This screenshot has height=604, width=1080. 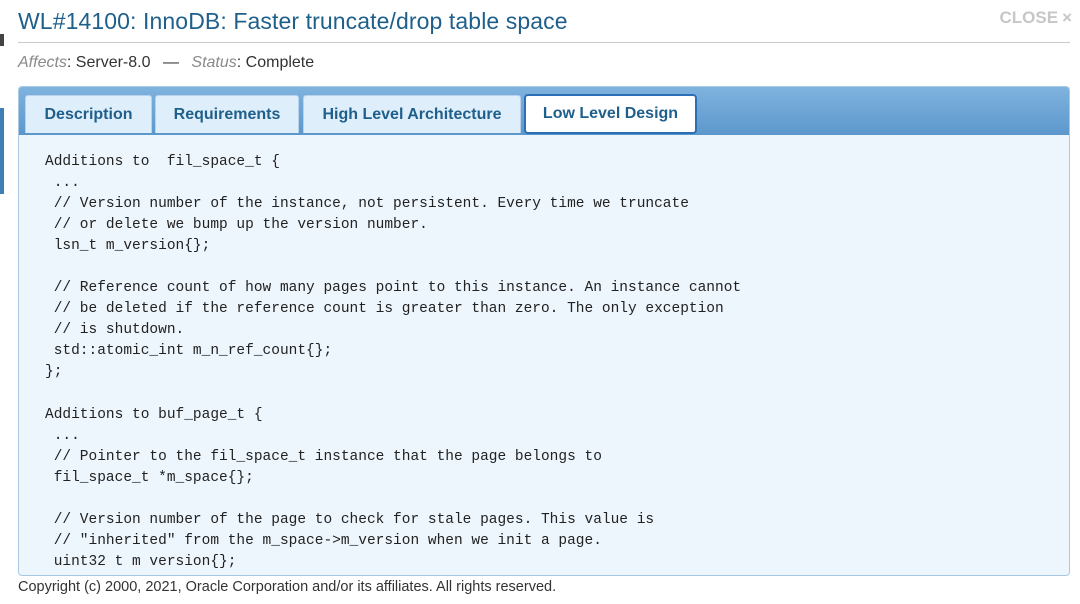 What do you see at coordinates (128, 246) in the screenshot?
I see `code-line: lsn_t m_version{};` at bounding box center [128, 246].